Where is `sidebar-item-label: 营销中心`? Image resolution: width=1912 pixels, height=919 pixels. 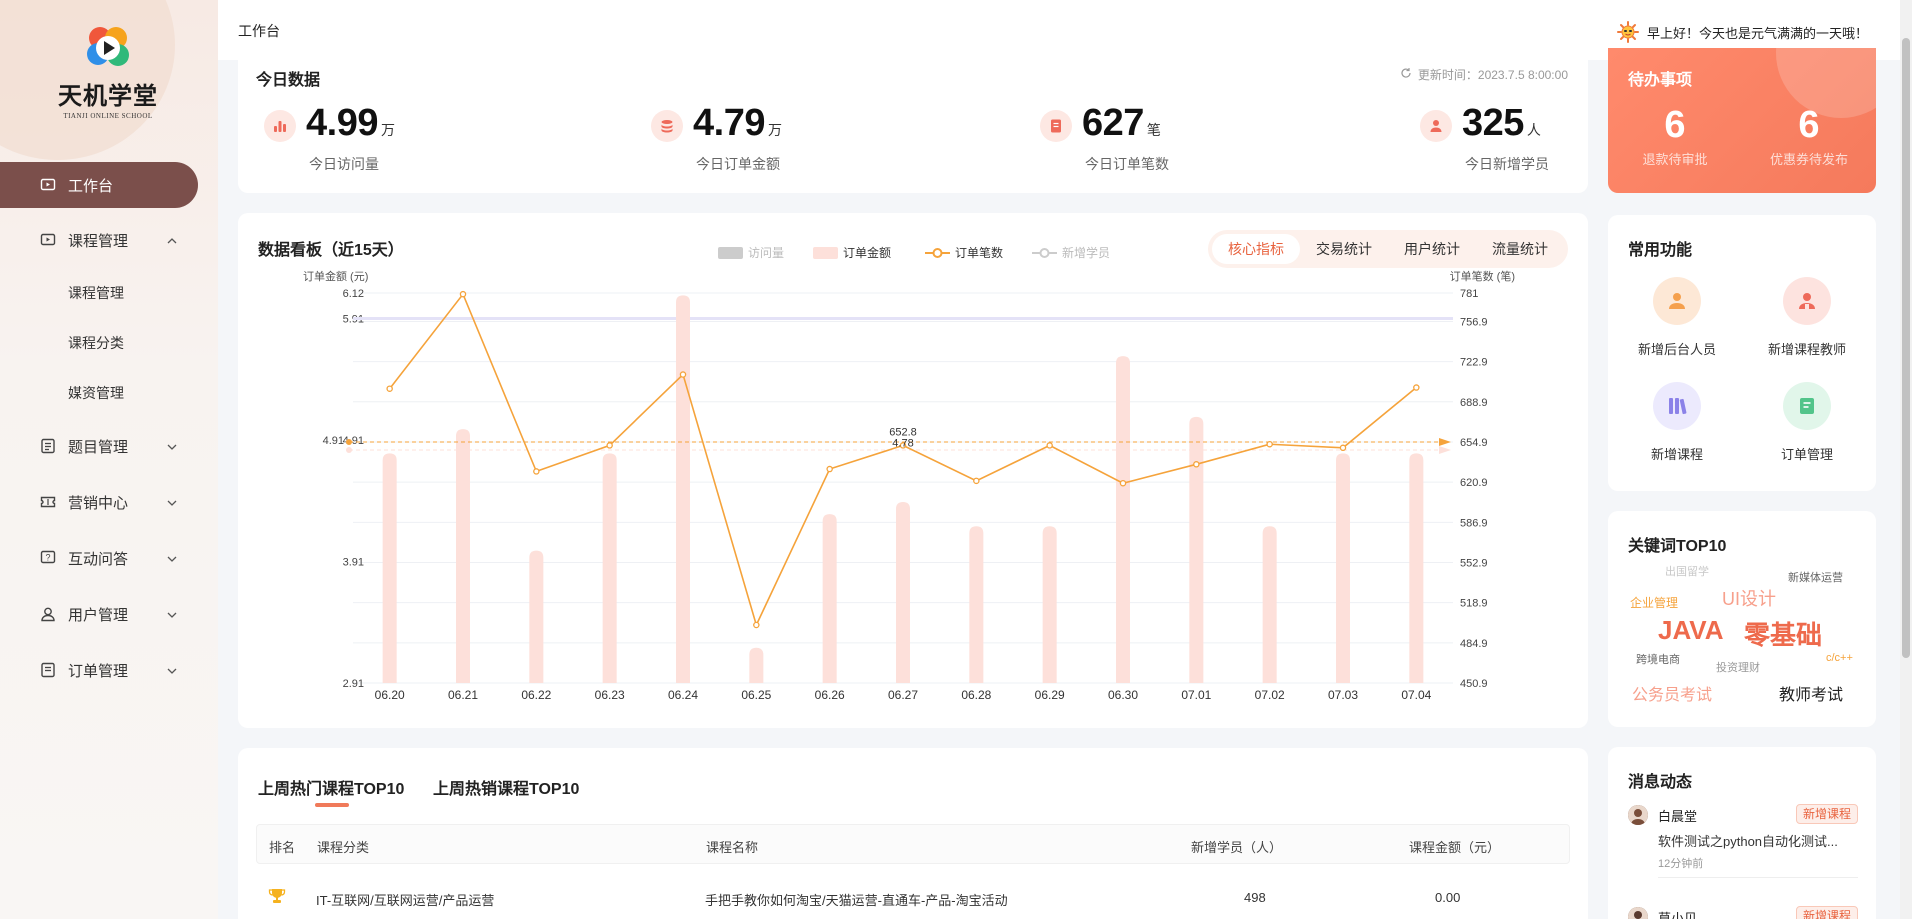
sidebar-item-label: 营销中心 is located at coordinates (98, 503).